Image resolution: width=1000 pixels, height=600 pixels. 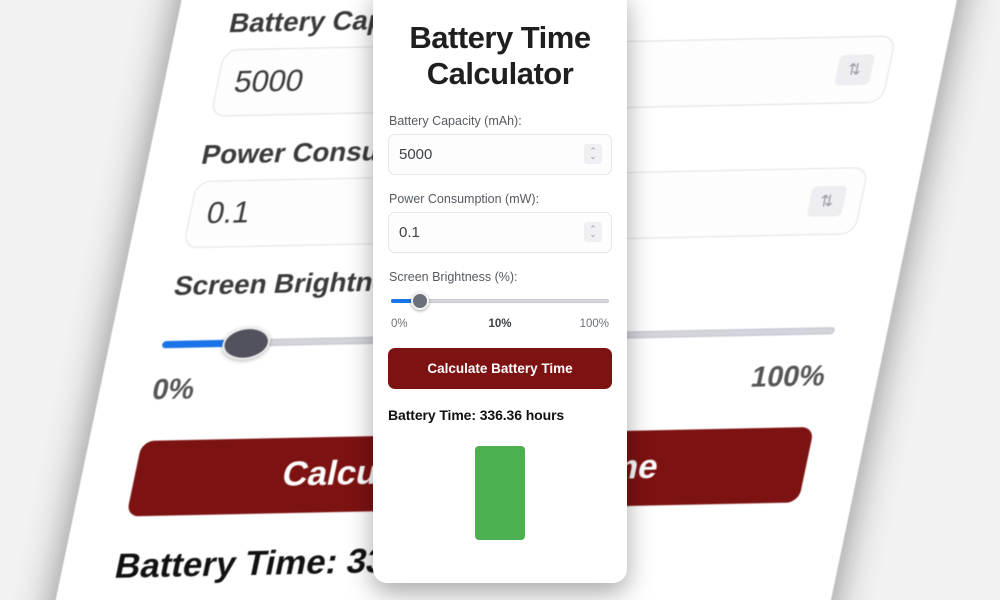 I want to click on slider-tick-labels: 0% 10% 100%, so click(x=500, y=326).